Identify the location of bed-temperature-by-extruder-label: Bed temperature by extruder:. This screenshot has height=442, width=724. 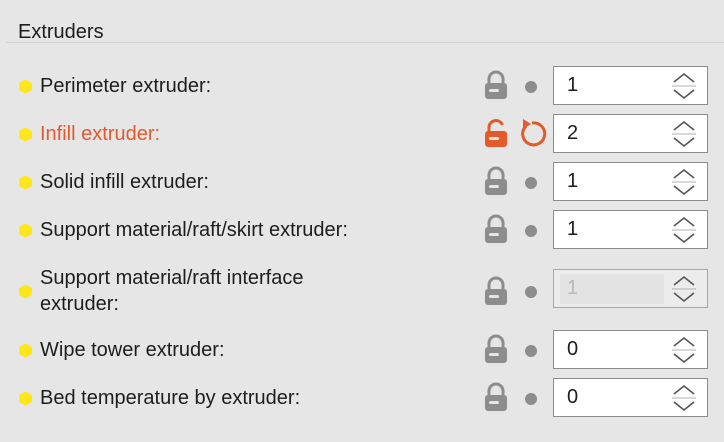
(170, 398).